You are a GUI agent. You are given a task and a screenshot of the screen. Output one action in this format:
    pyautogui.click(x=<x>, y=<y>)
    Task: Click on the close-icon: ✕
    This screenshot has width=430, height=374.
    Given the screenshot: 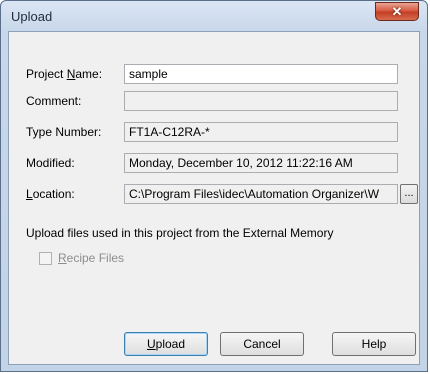 What is the action you would take?
    pyautogui.click(x=397, y=11)
    